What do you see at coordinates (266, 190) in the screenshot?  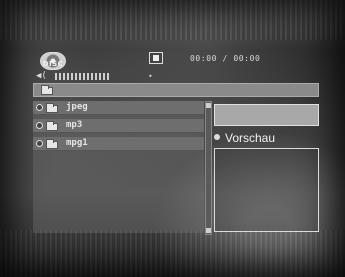 I see `preview-window` at bounding box center [266, 190].